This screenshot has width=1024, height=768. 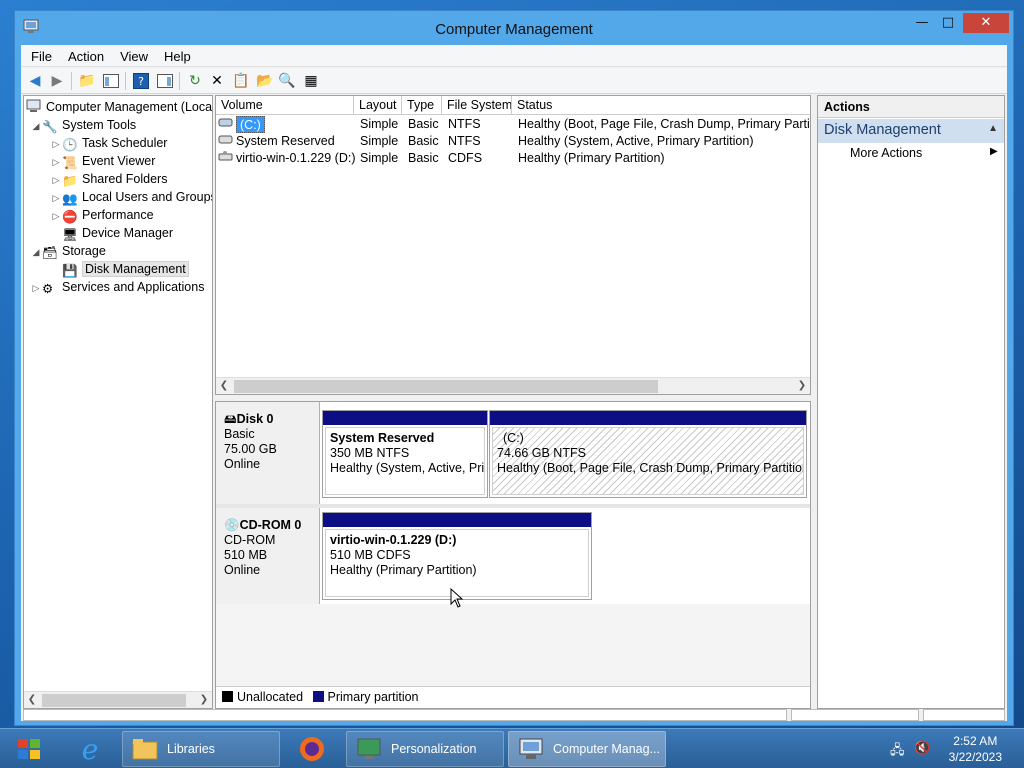 I want to click on forward-icon: ▶, so click(x=57, y=81).